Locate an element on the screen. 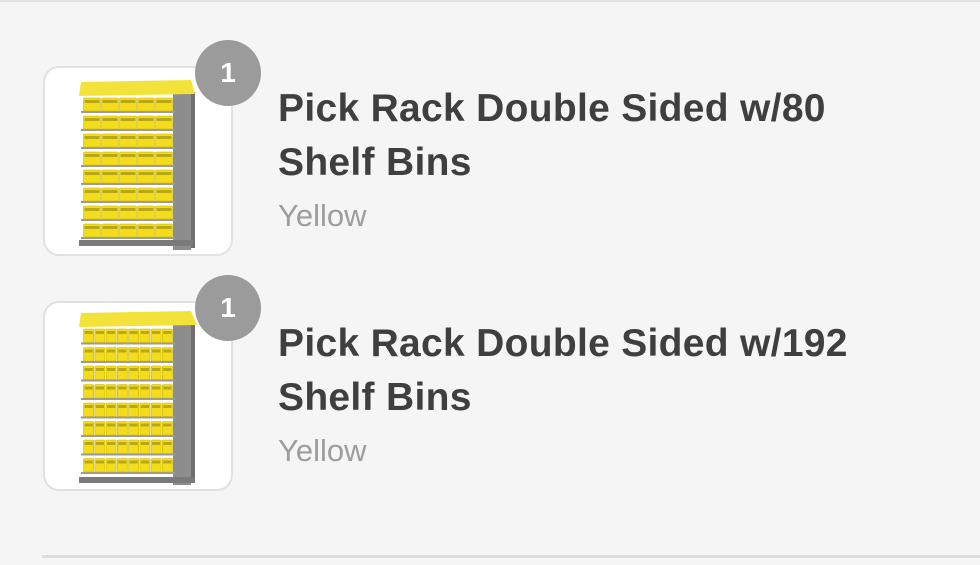 The image size is (980, 565). product-title: Pick Rack Double Sided w/192 Shelf Bins is located at coordinates (598, 371).